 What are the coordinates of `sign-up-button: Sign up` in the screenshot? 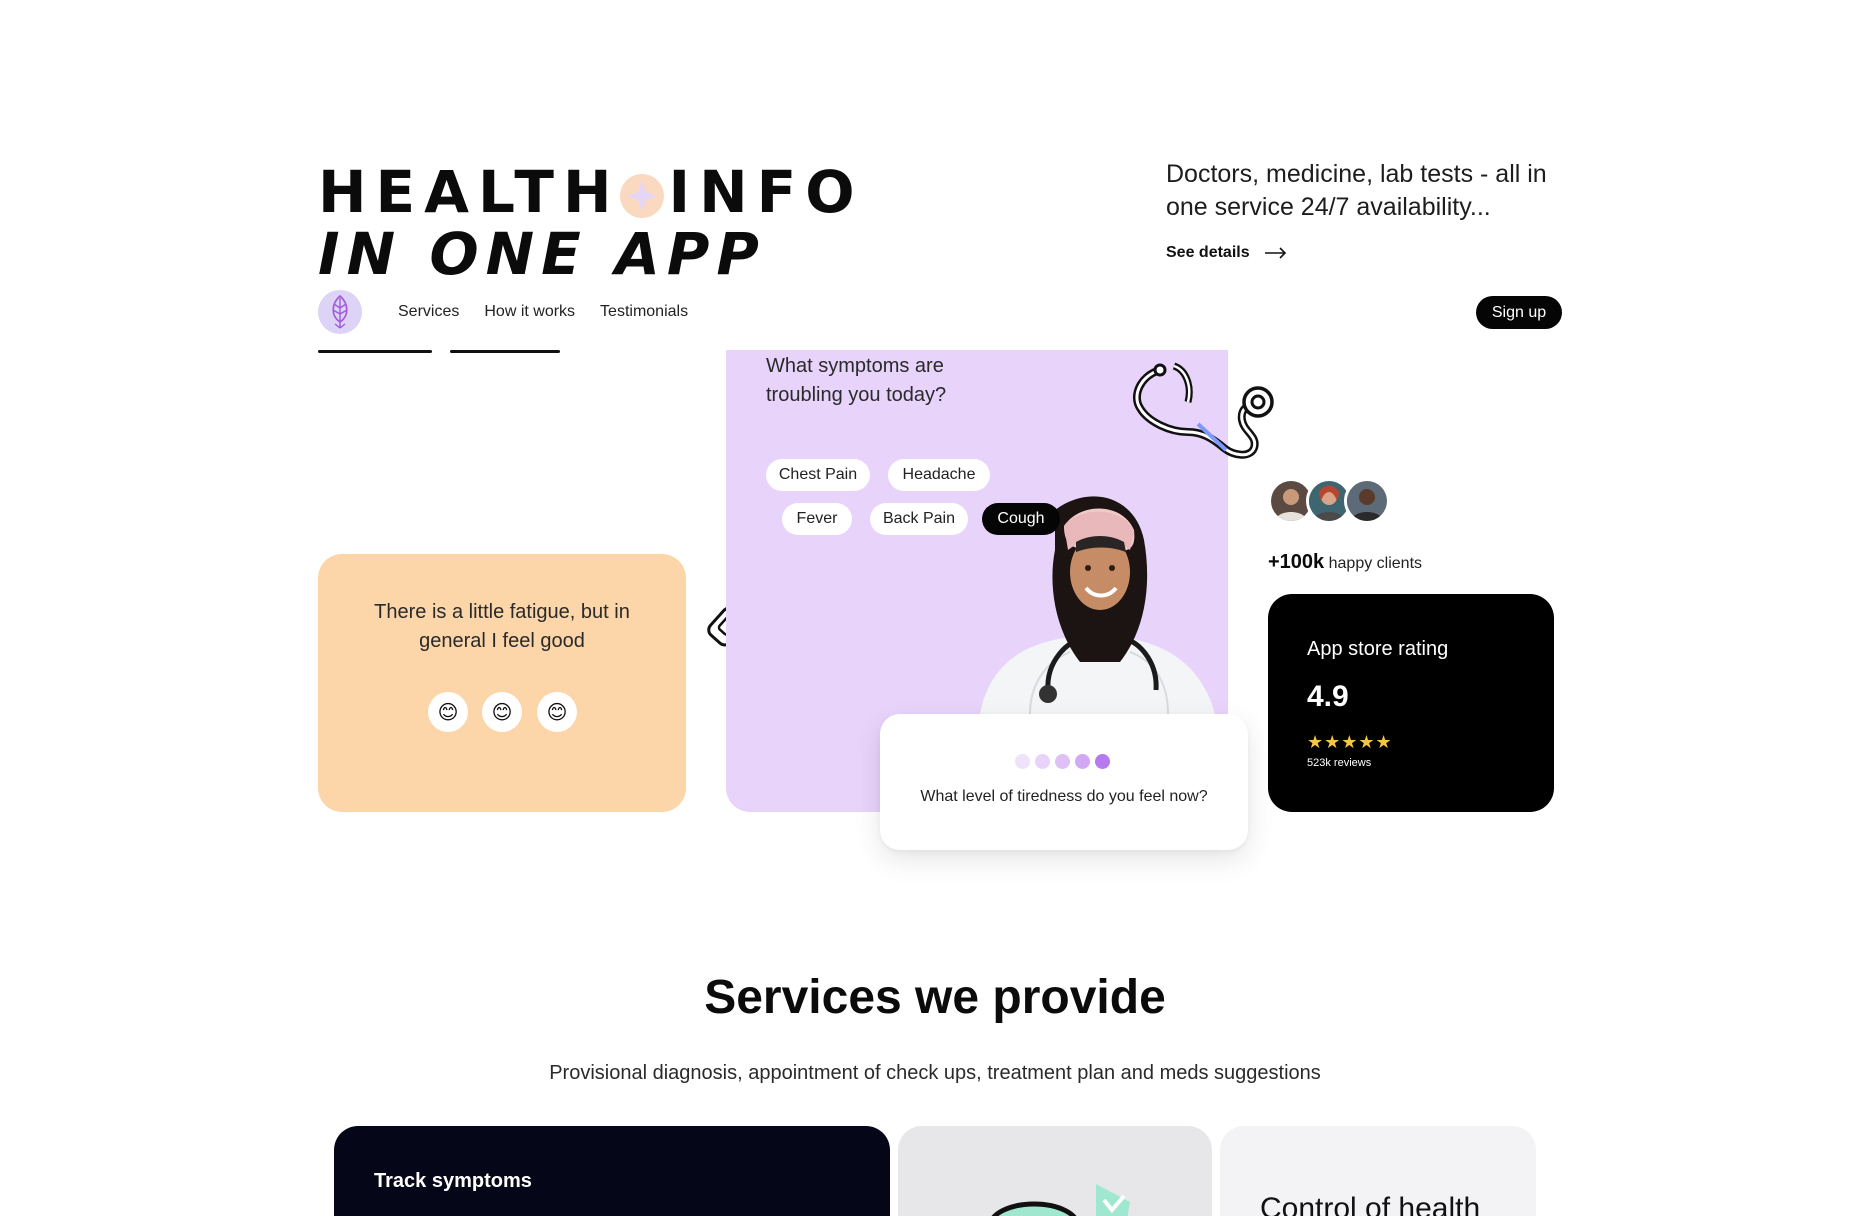 It's located at (1519, 312).